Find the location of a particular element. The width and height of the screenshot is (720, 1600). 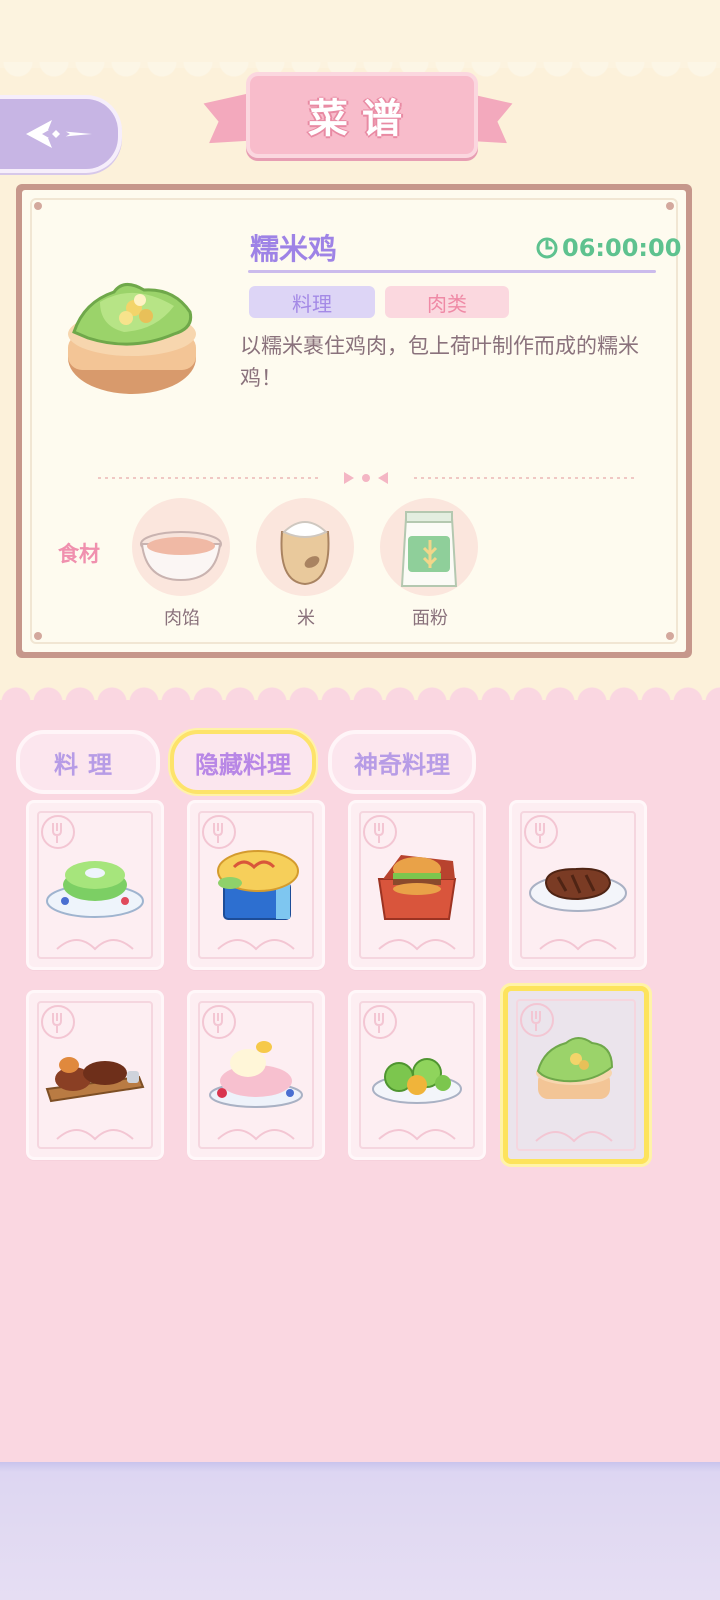

ingredient-name: 面粉 is located at coordinates (430, 618).